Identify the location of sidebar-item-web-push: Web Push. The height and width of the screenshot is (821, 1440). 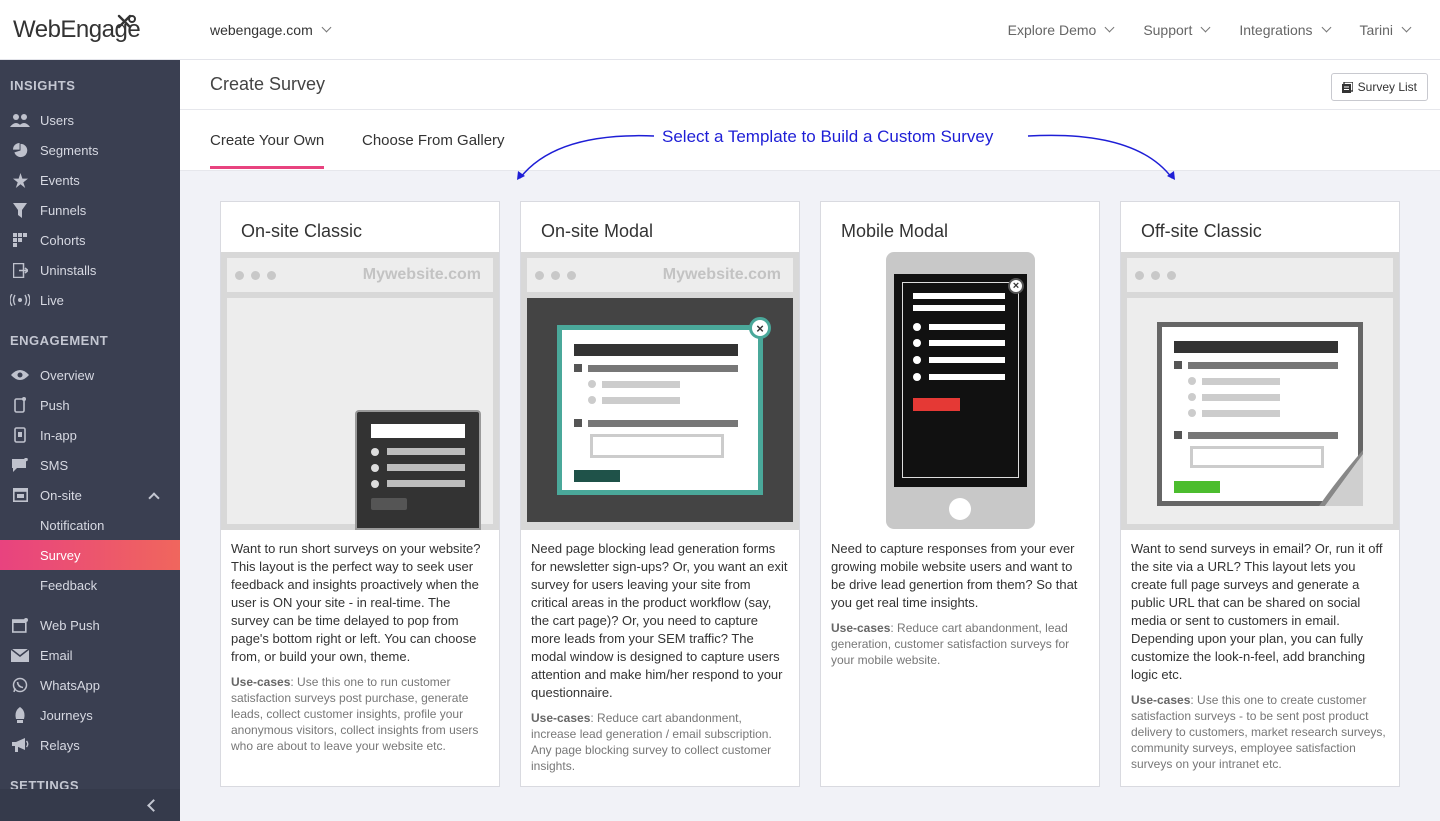
(90, 625).